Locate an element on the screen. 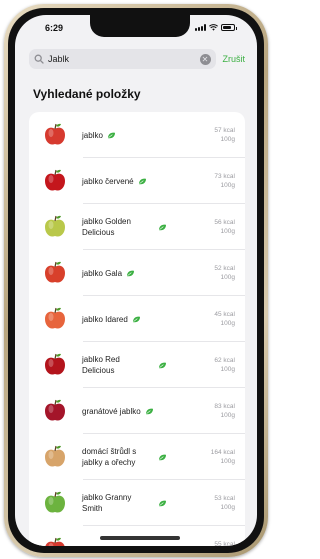  search-input: Jablk ✕ is located at coordinates (122, 59).